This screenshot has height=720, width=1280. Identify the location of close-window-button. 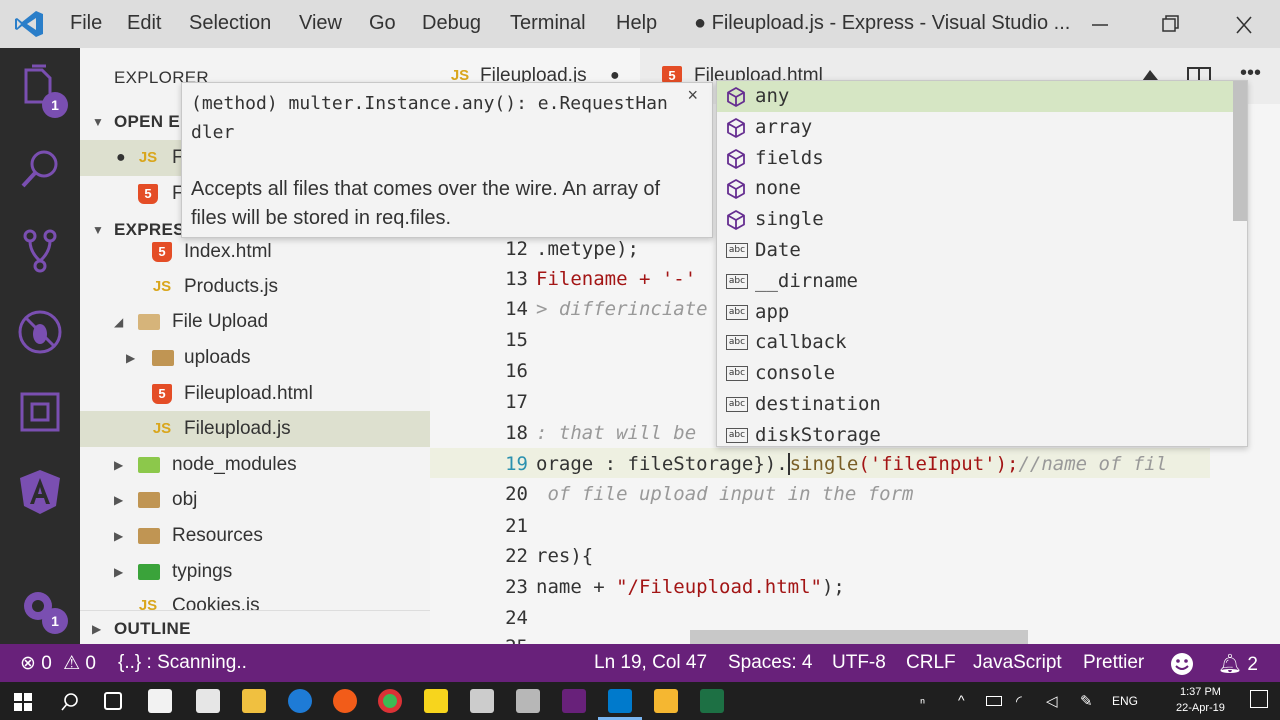
(1244, 24).